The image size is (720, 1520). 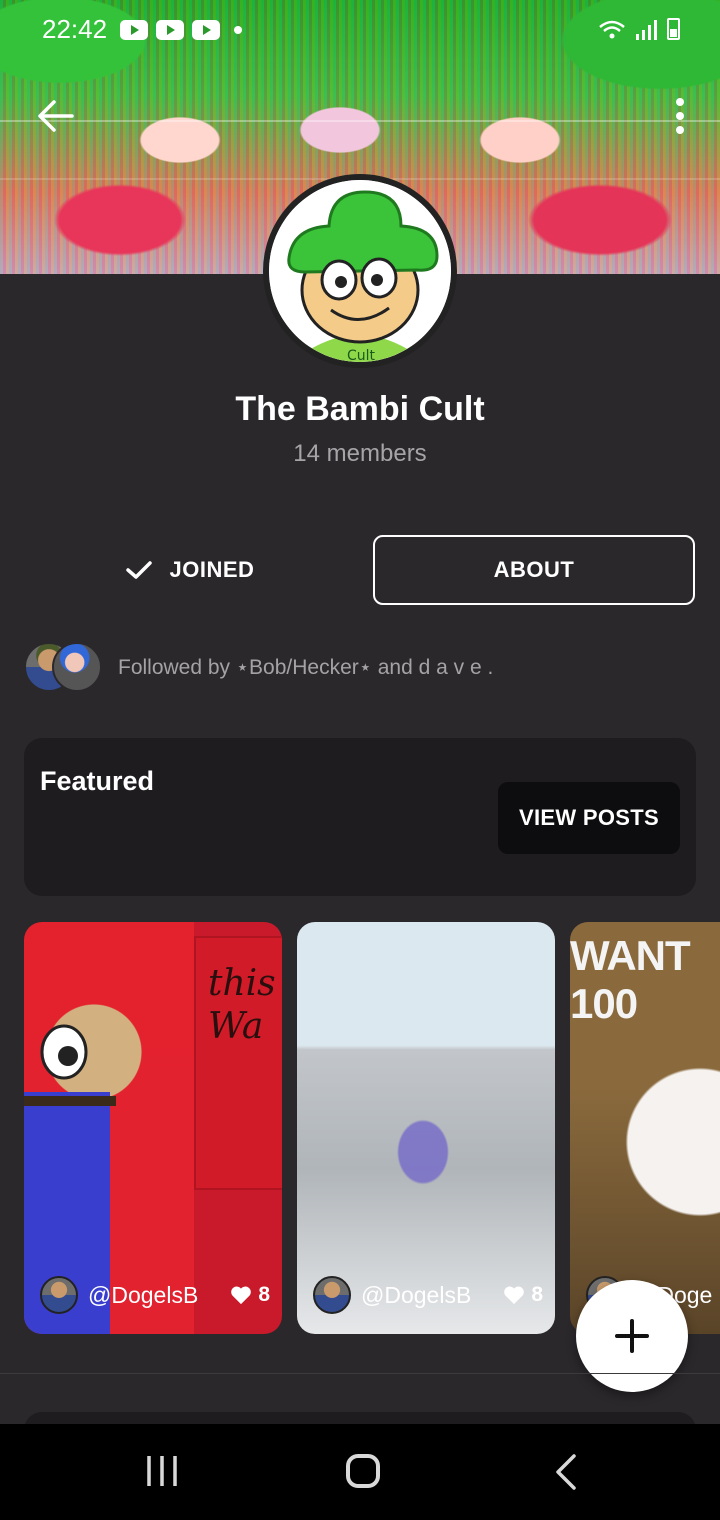 I want to click on back-nav-button, so click(x=566, y=1472).